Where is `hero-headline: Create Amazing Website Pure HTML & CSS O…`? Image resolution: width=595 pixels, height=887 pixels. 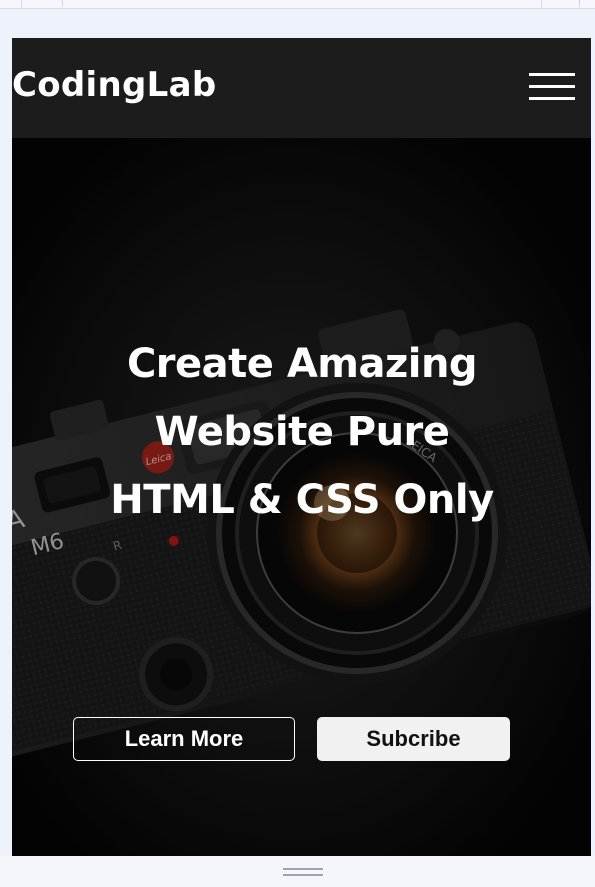
hero-headline: Create Amazing Website Pure HTML & CSS O… is located at coordinates (302, 432).